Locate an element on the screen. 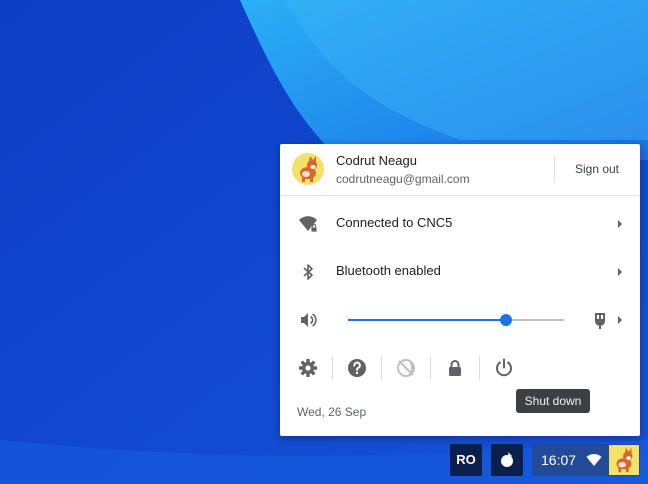 This screenshot has height=484, width=648. shut-down-tooltip: Shut down is located at coordinates (553, 401).